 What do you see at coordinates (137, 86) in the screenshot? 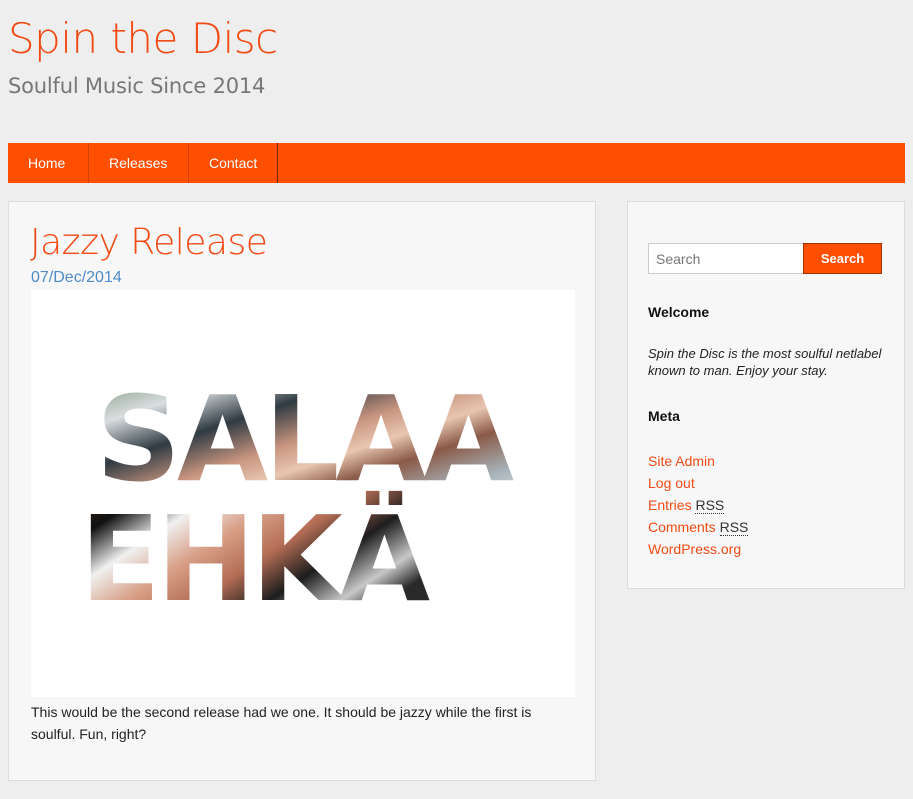
I see `site-tagline: Soulful Music Since 2014` at bounding box center [137, 86].